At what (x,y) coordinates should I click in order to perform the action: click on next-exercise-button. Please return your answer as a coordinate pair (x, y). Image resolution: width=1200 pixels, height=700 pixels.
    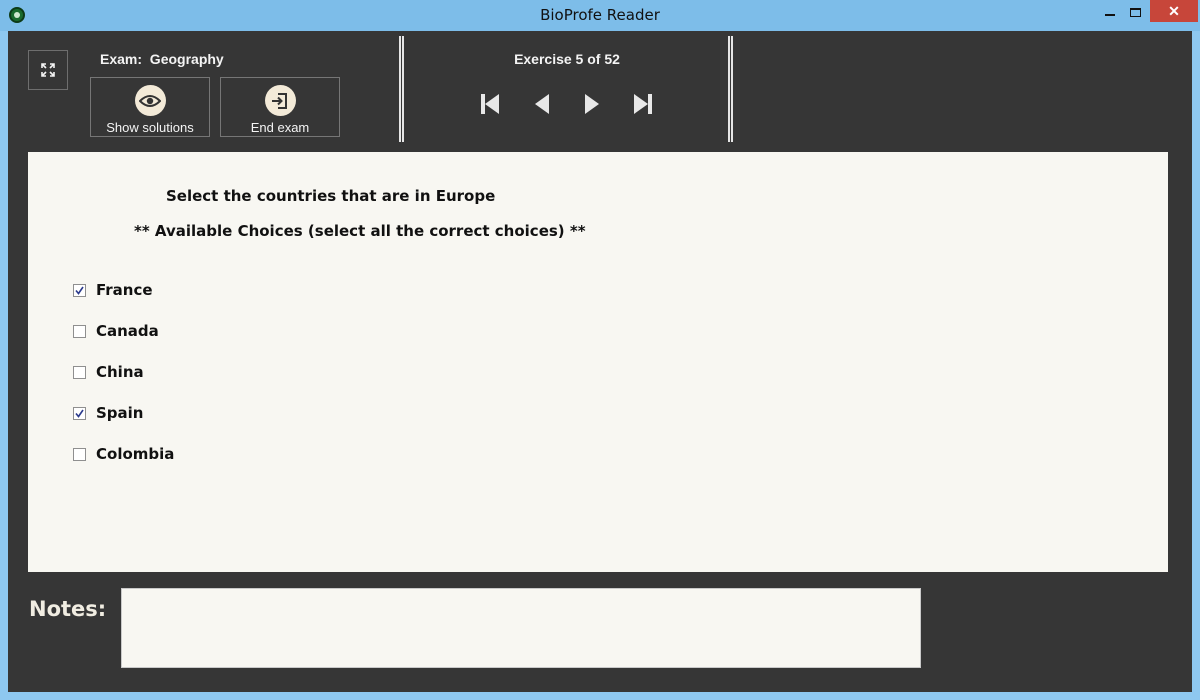
    Looking at the image, I should click on (592, 104).